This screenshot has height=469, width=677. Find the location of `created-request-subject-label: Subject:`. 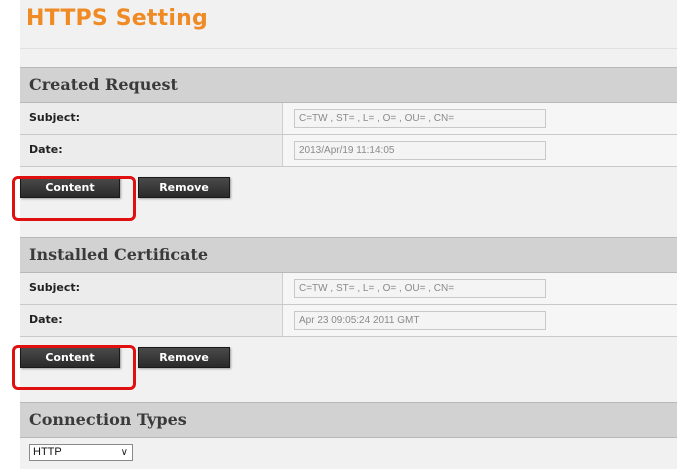

created-request-subject-label: Subject: is located at coordinates (151, 118).